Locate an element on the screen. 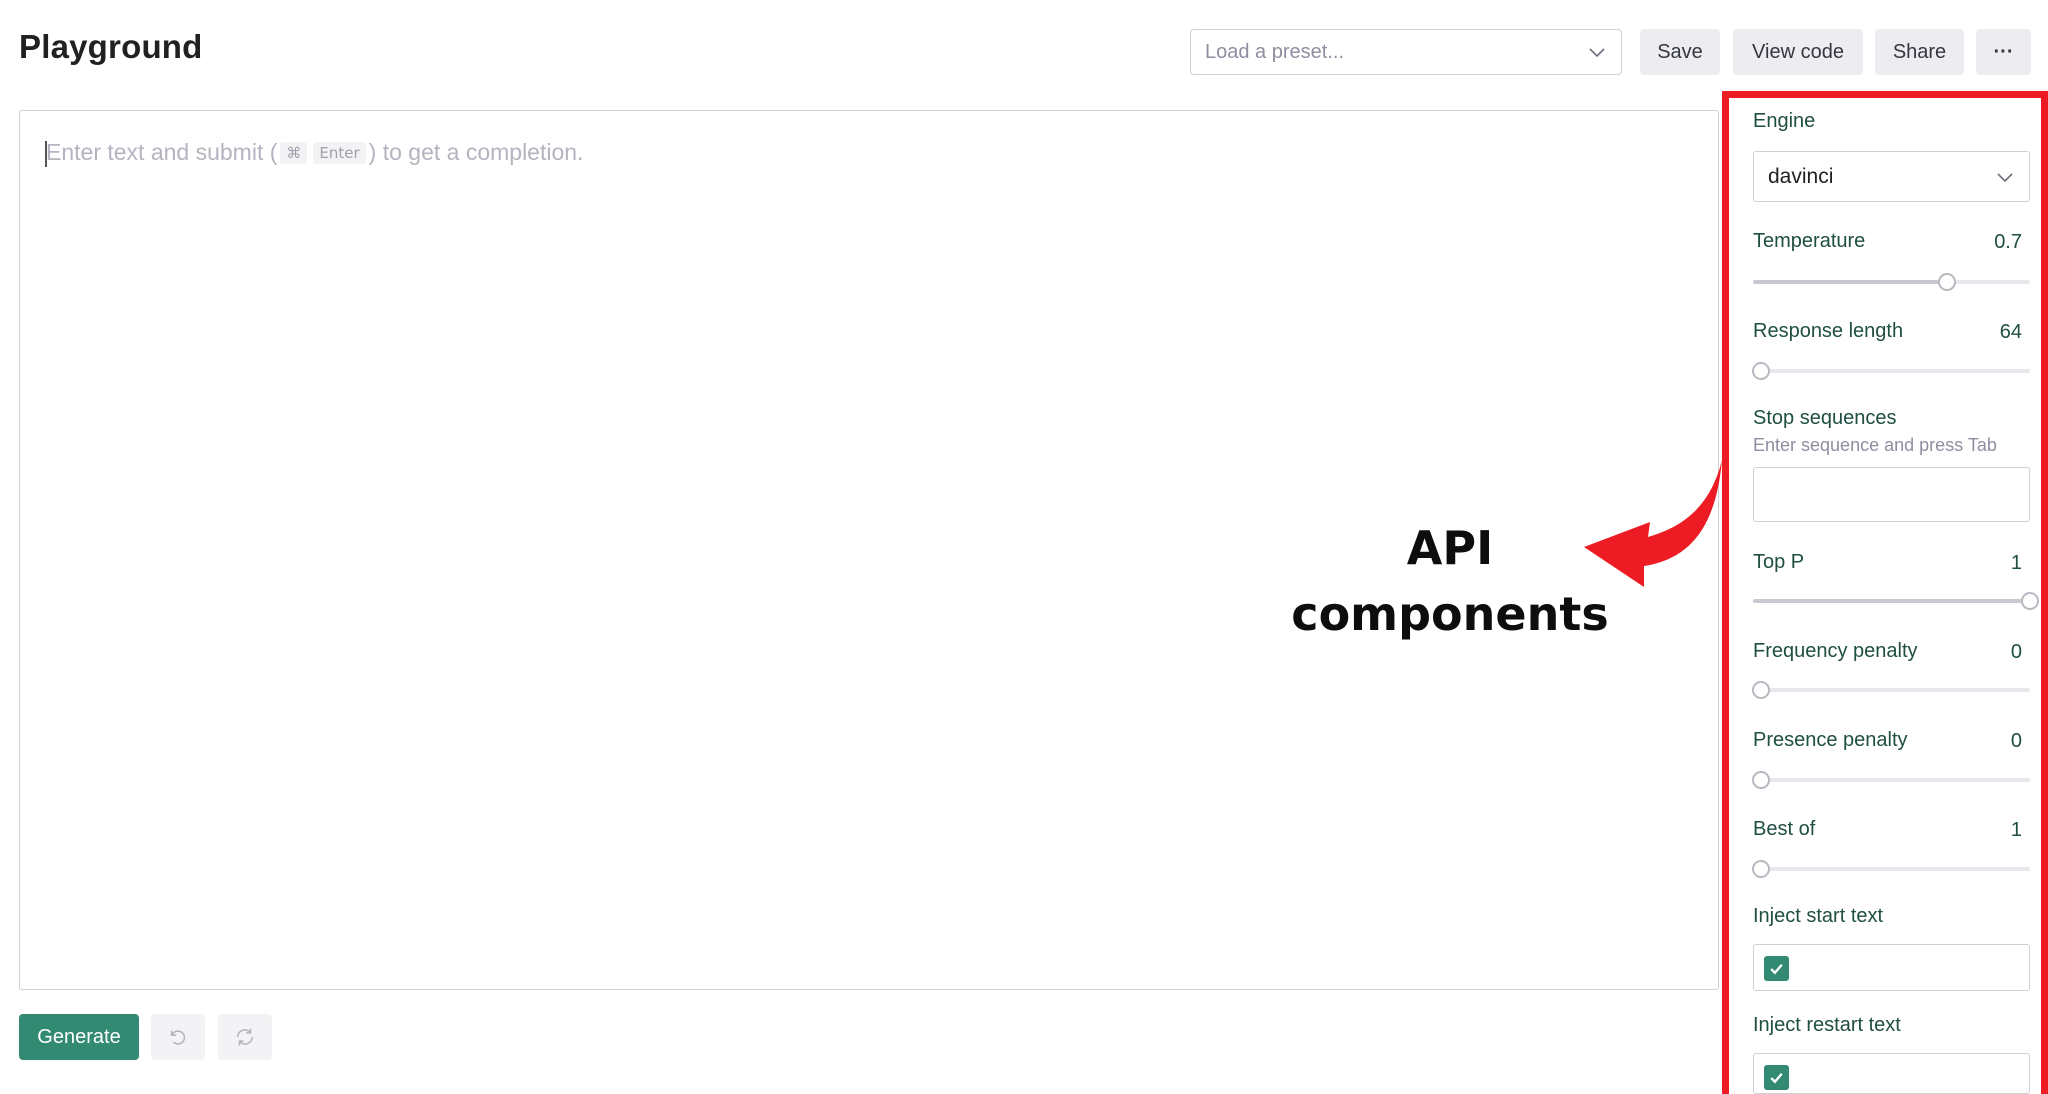  placeholder-text-start: Enter text and submit ( is located at coordinates (162, 152).